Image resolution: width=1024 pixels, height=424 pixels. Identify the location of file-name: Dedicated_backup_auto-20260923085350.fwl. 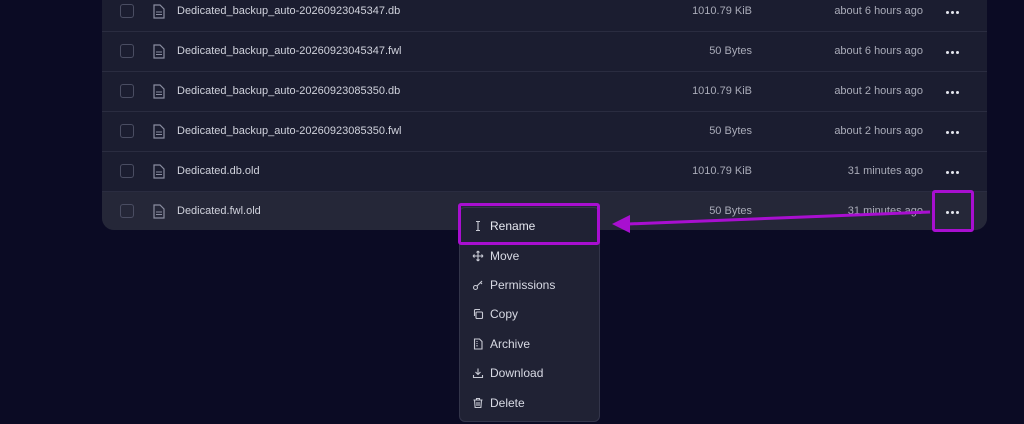
(289, 131).